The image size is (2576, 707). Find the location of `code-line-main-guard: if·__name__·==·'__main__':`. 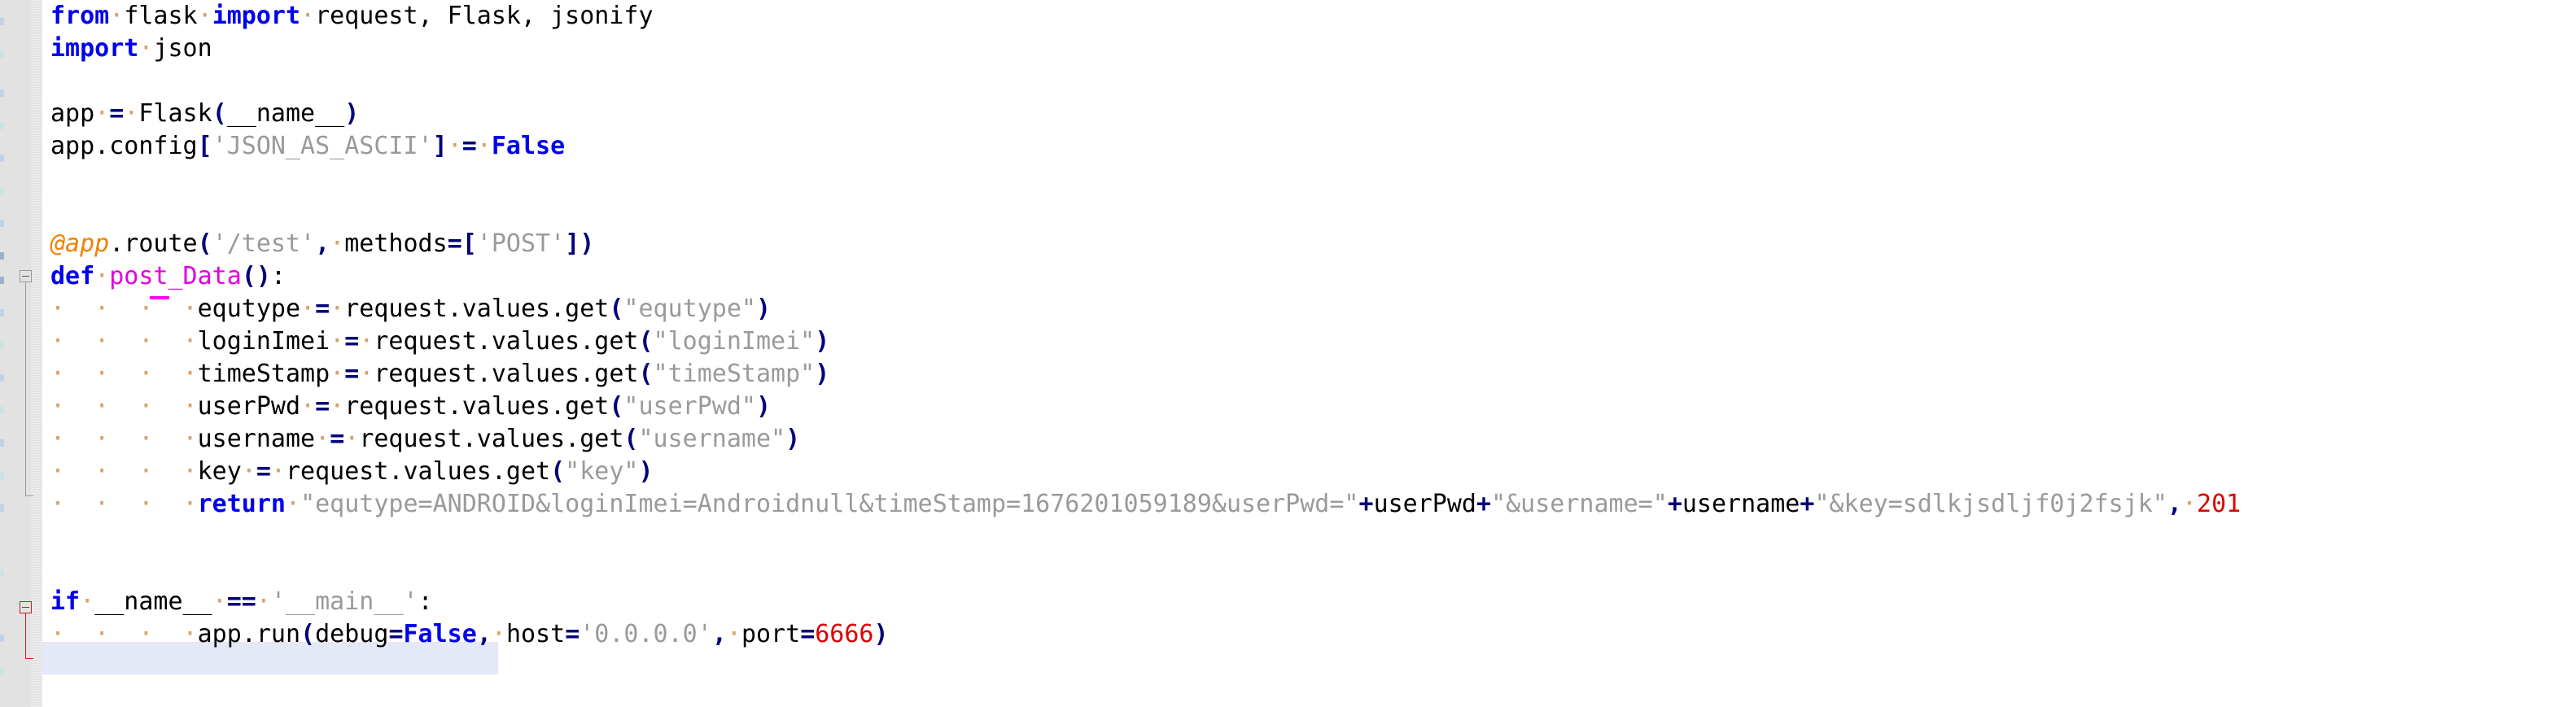

code-line-main-guard: if·__name__·==·'__main__': is located at coordinates (1313, 602).